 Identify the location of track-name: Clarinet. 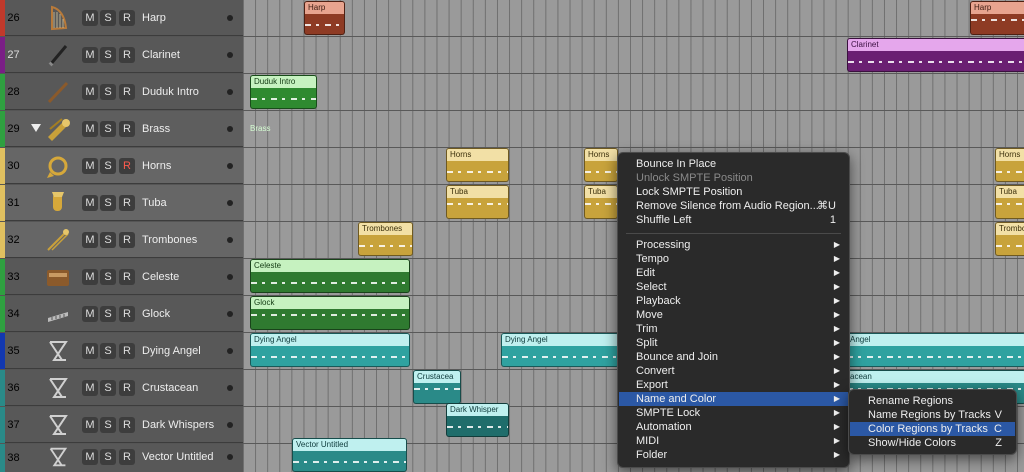
(161, 55).